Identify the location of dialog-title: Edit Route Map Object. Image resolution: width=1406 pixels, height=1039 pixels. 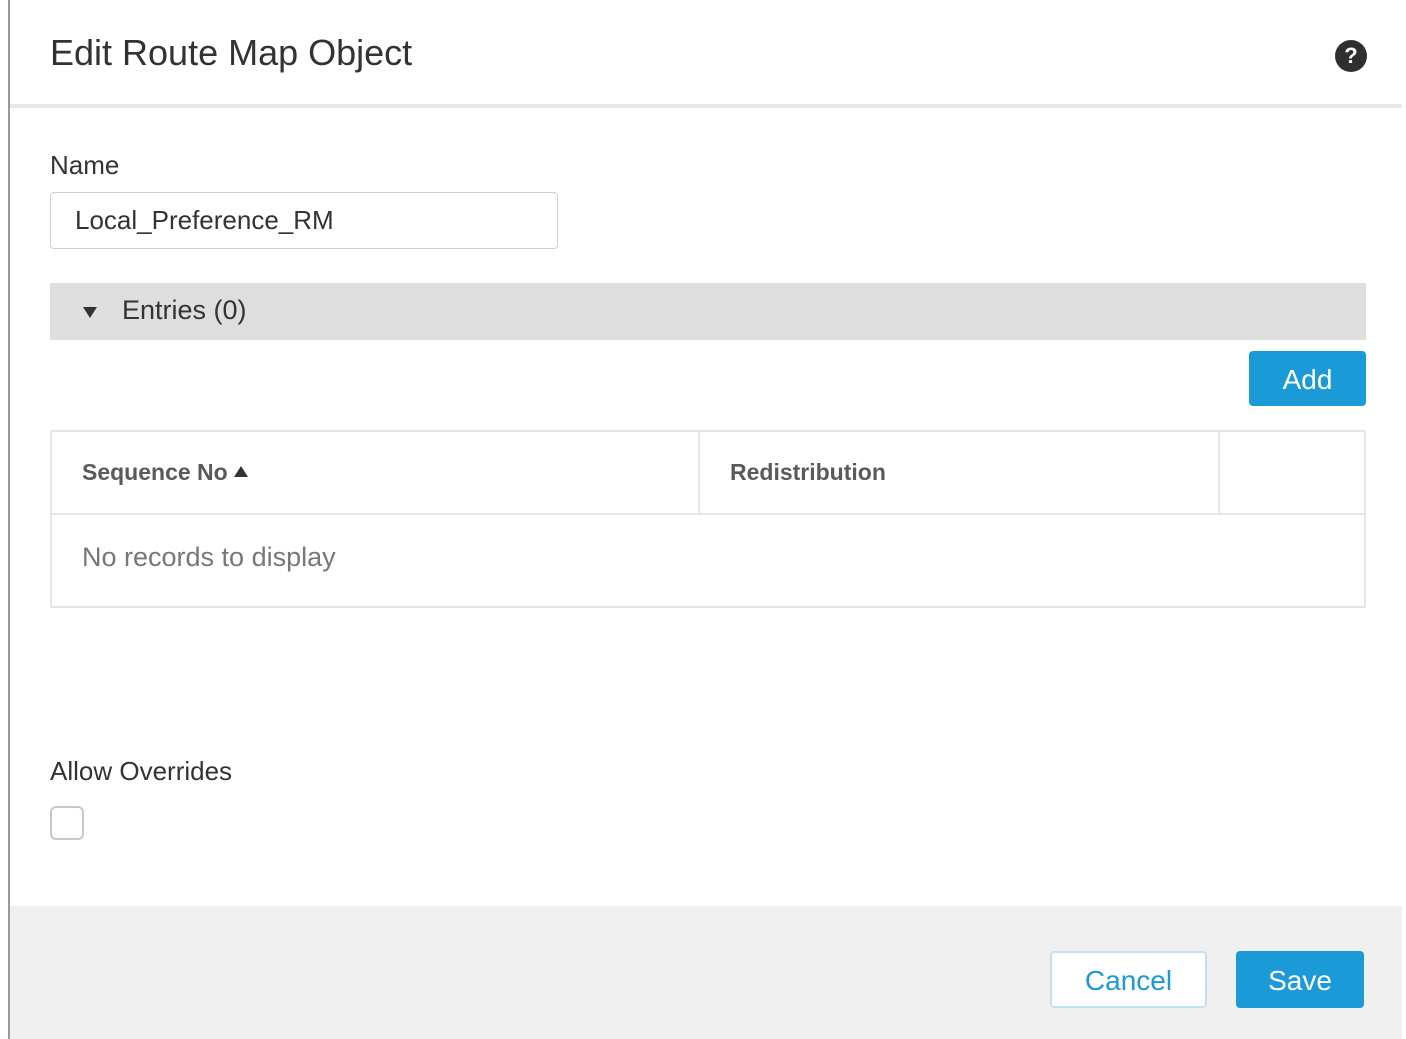
(231, 52).